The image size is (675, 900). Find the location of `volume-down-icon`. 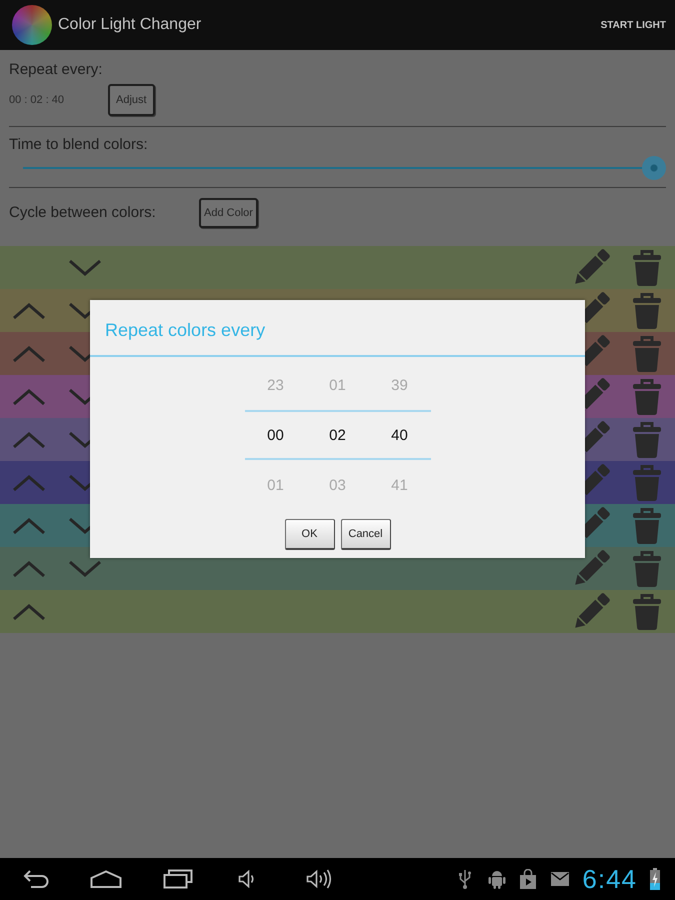

volume-down-icon is located at coordinates (247, 879).